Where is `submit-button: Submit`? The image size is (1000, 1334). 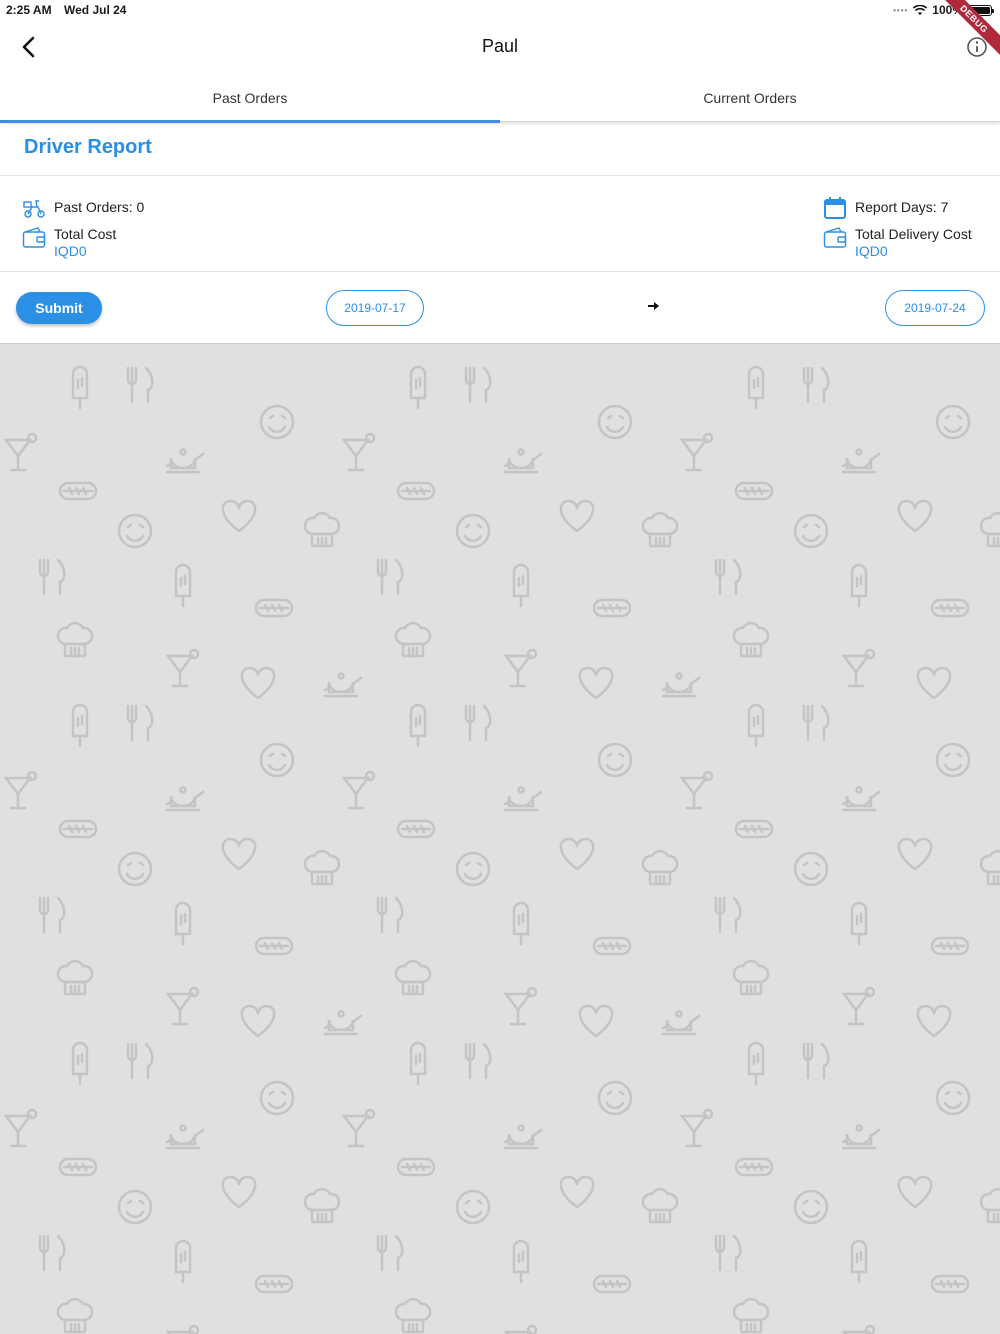
submit-button: Submit is located at coordinates (59, 308).